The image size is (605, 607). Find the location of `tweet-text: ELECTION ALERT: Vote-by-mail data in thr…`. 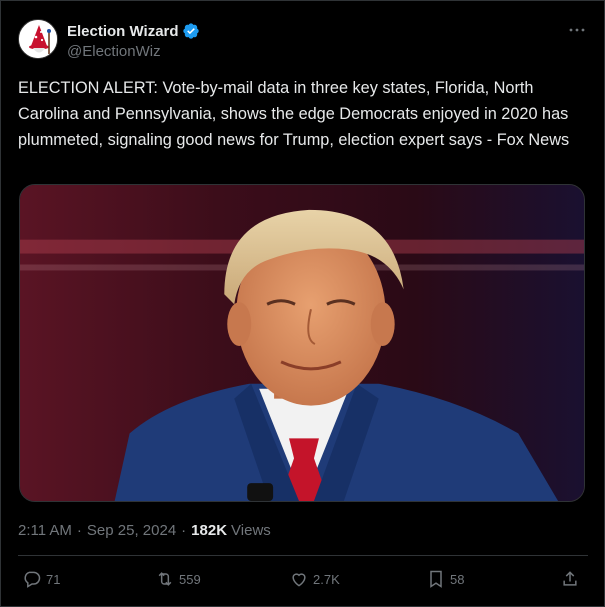

tweet-text: ELECTION ALERT: Vote-by-mail data in thr… is located at coordinates (294, 114).